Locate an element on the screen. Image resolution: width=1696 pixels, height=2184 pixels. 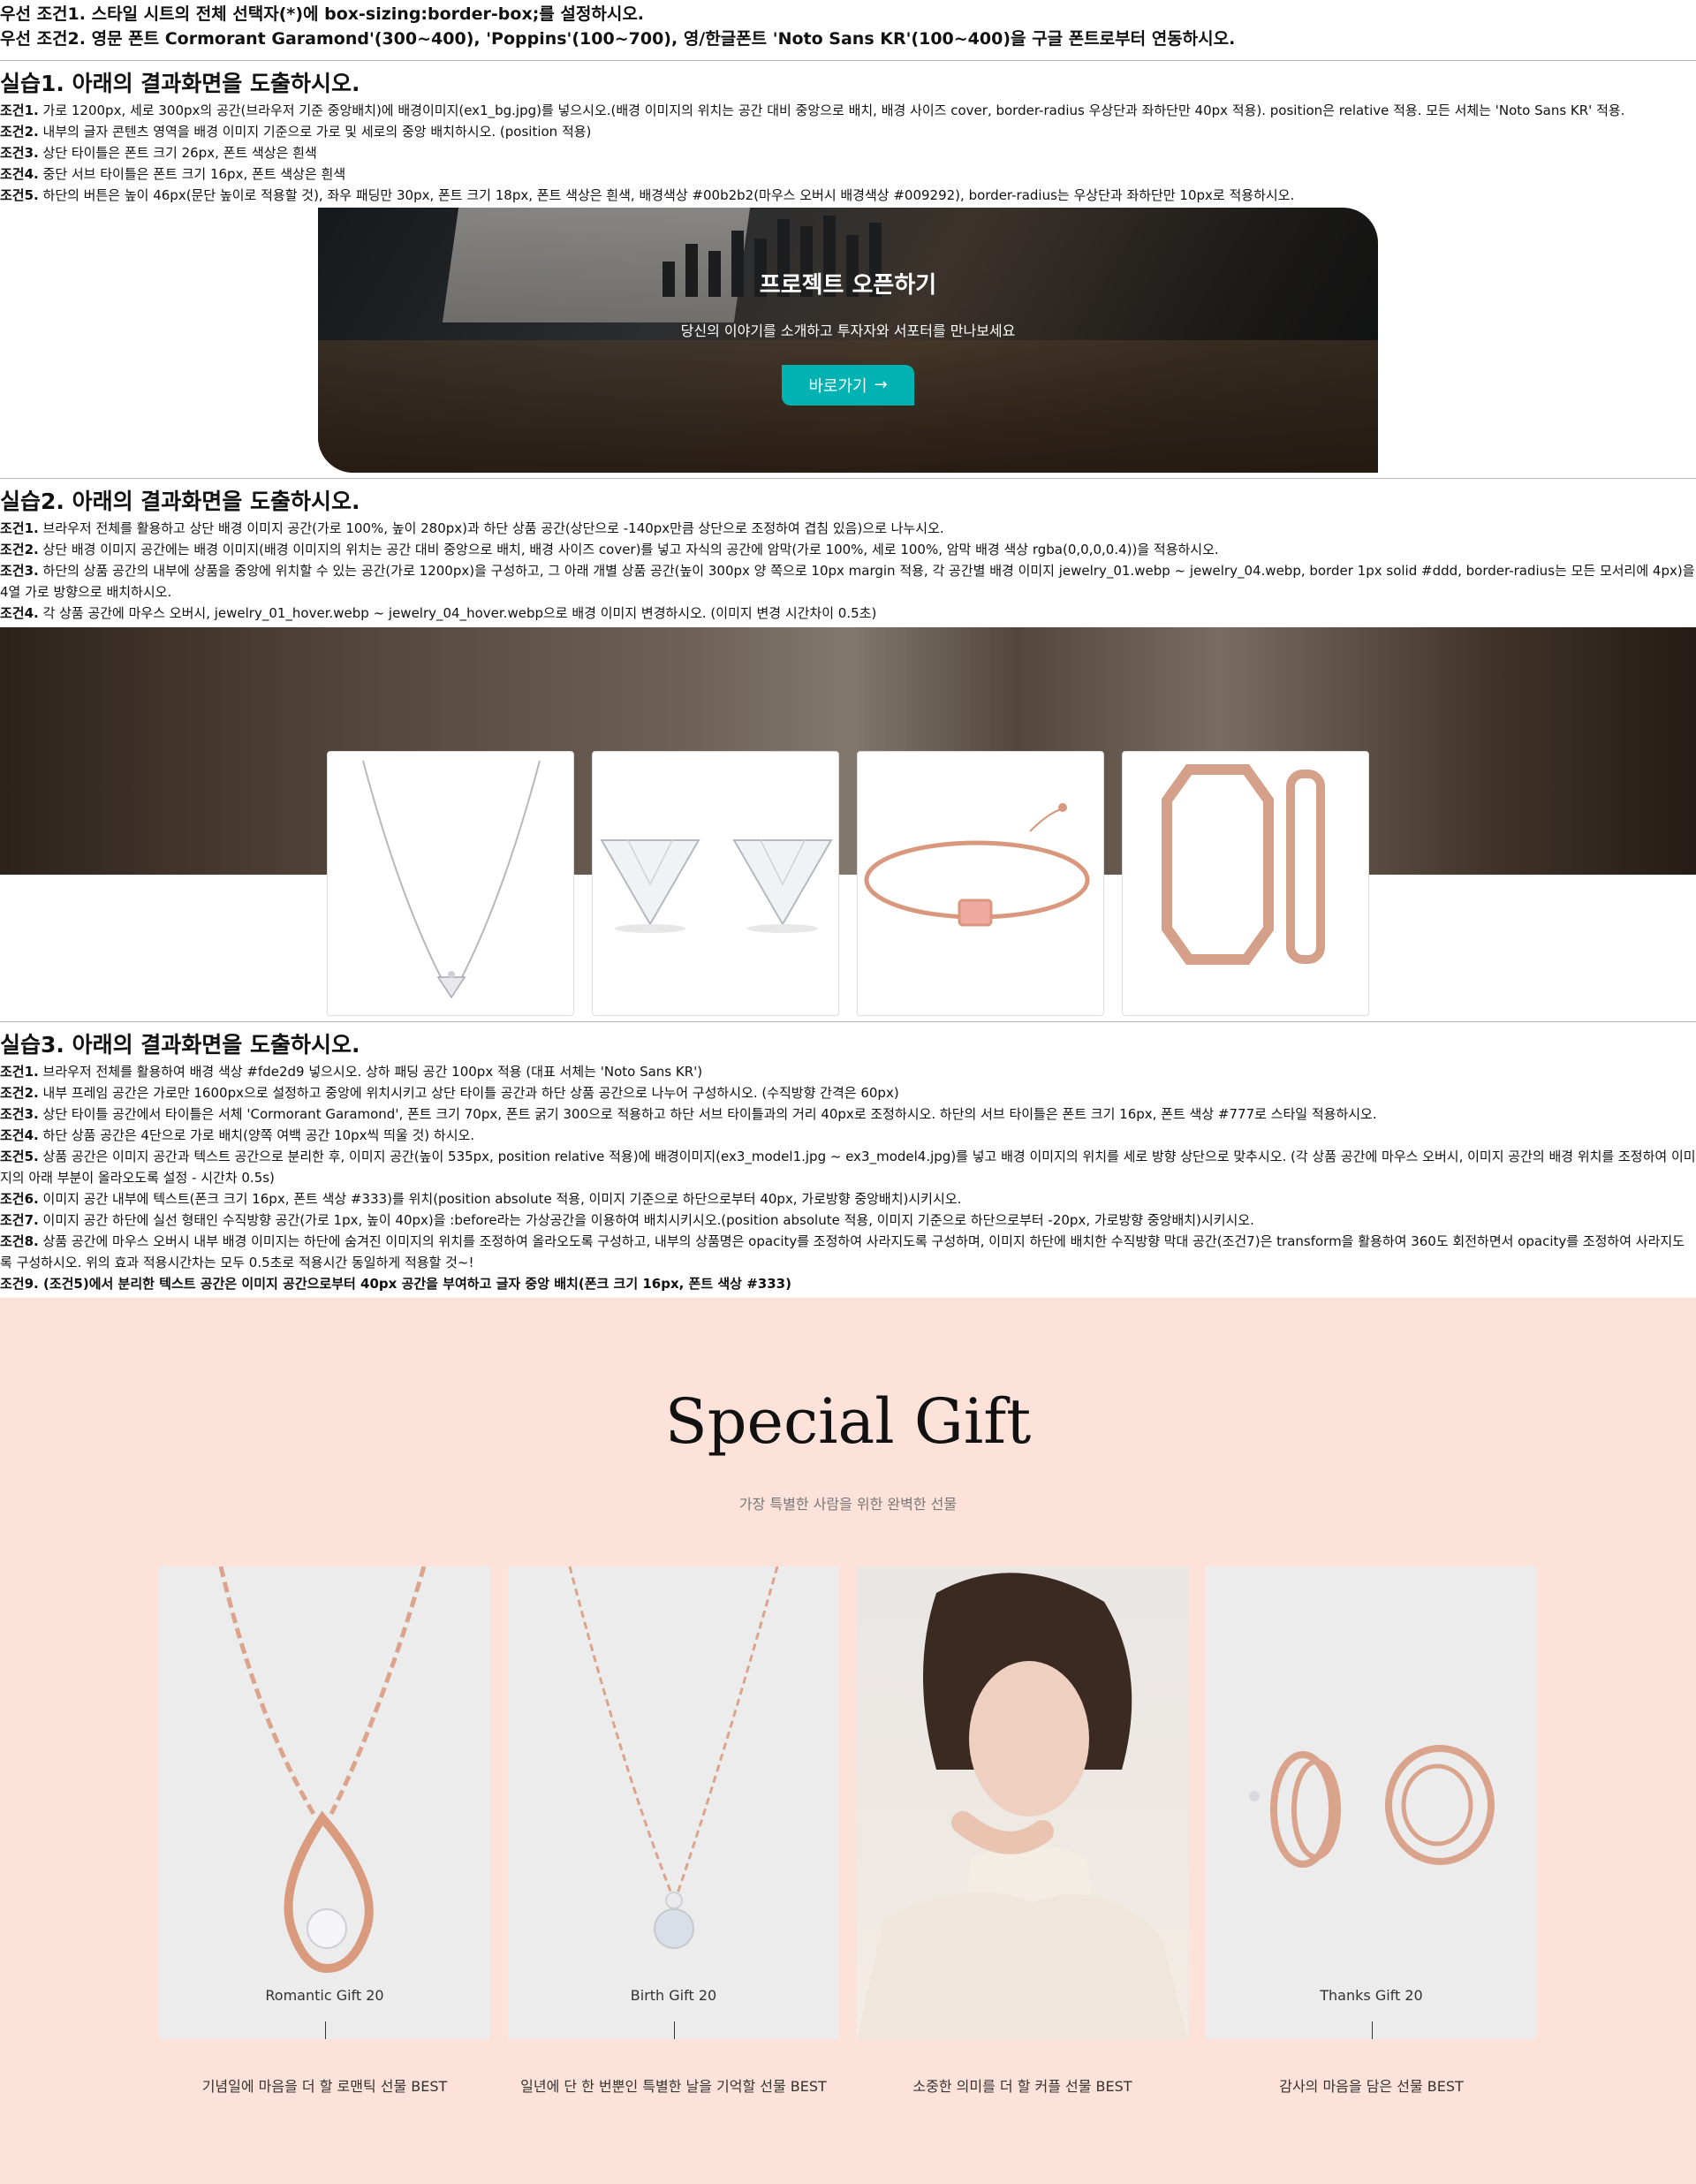
gift-image: Birth Gift 20 is located at coordinates (673, 1802).